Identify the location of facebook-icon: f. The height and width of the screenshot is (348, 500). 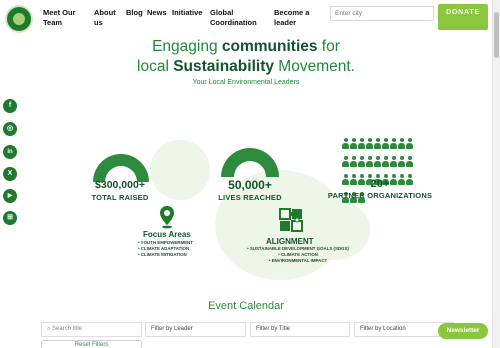
(10, 106).